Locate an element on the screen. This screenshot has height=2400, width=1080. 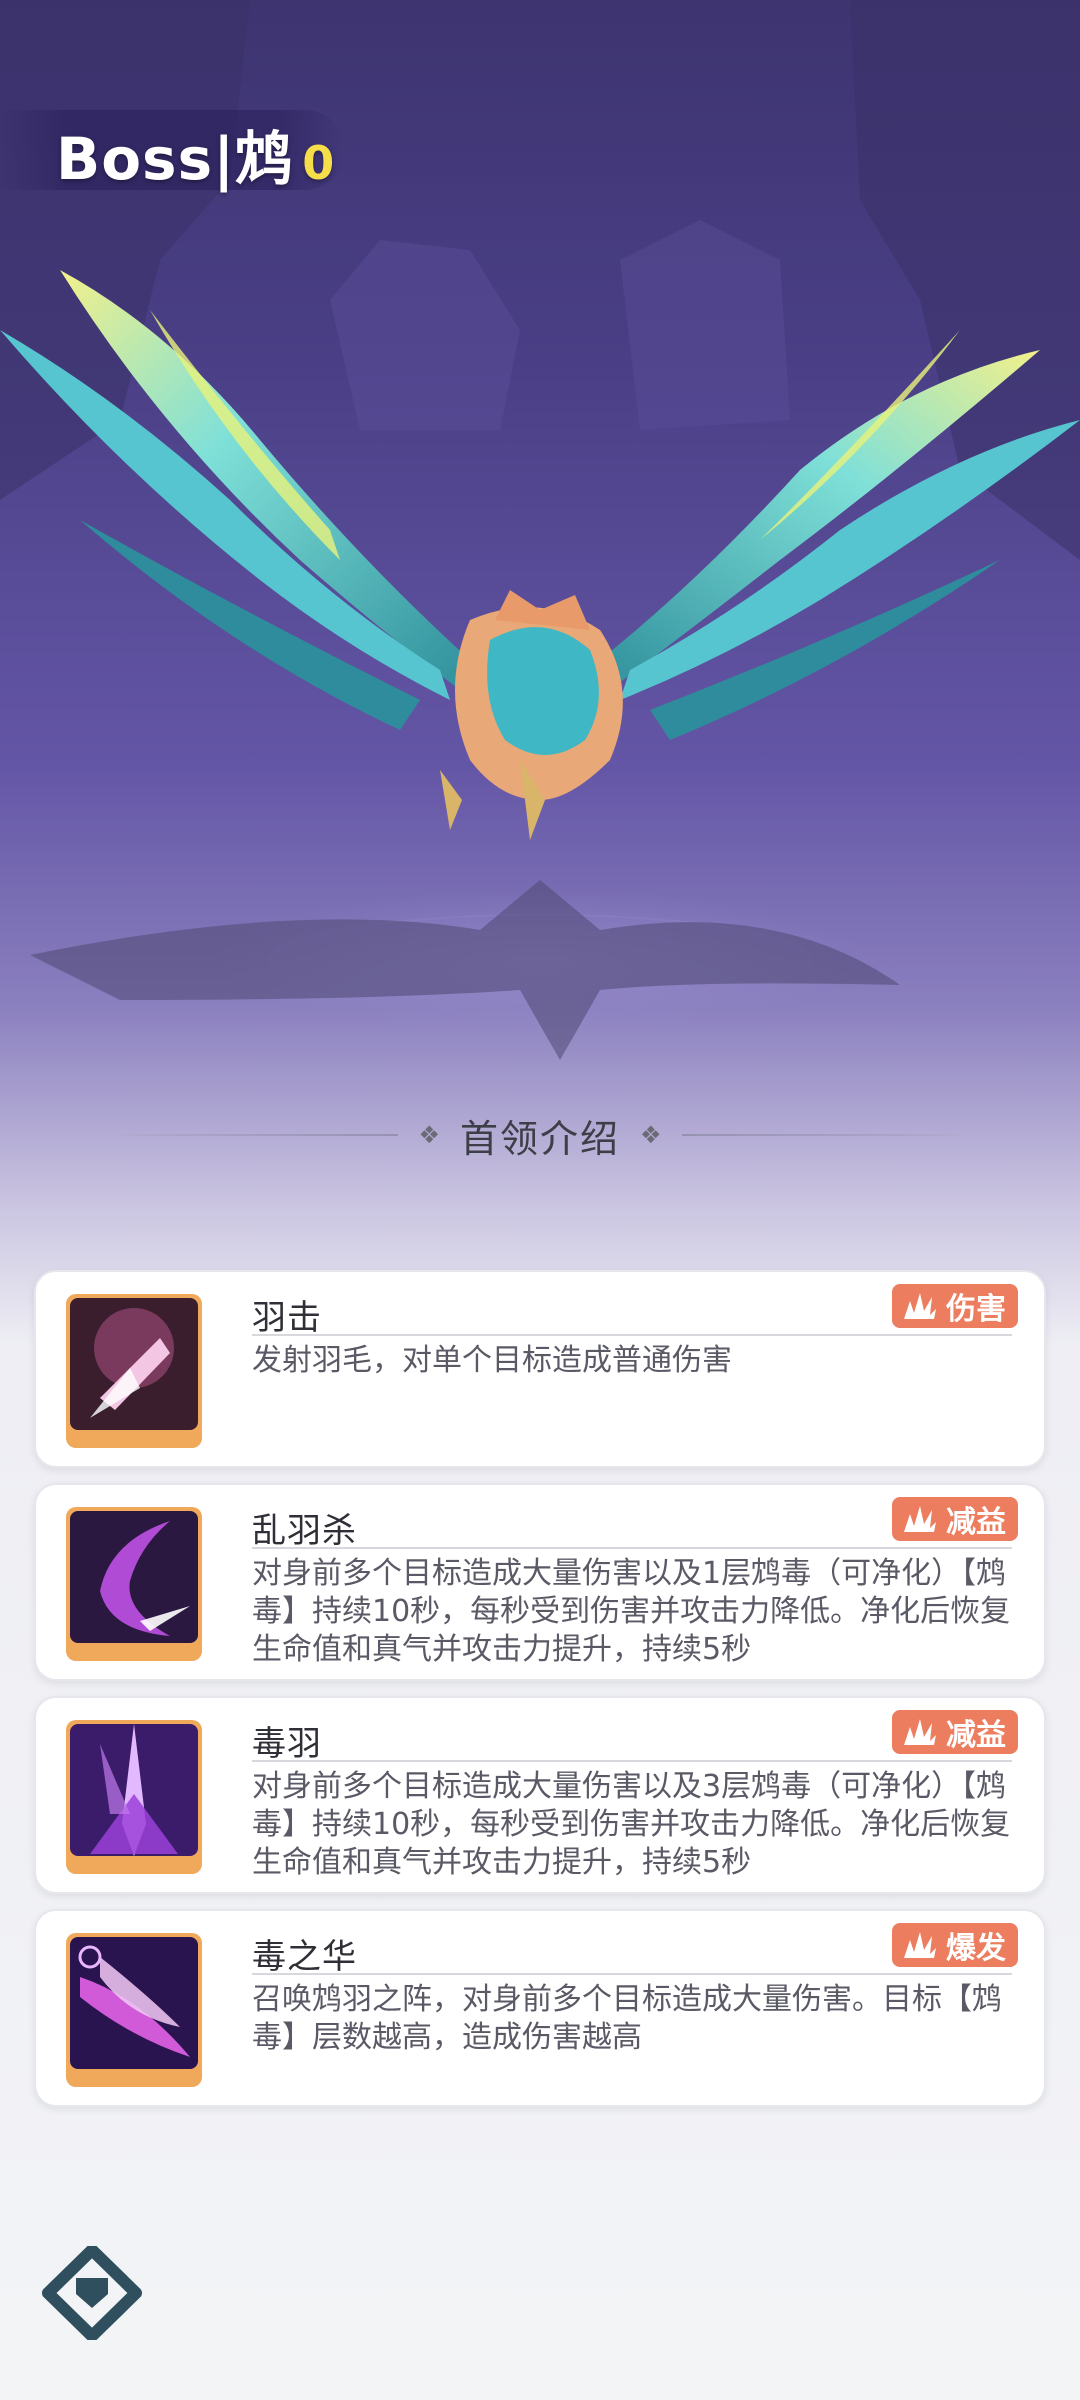
feather-strike-icon is located at coordinates (134, 1364).